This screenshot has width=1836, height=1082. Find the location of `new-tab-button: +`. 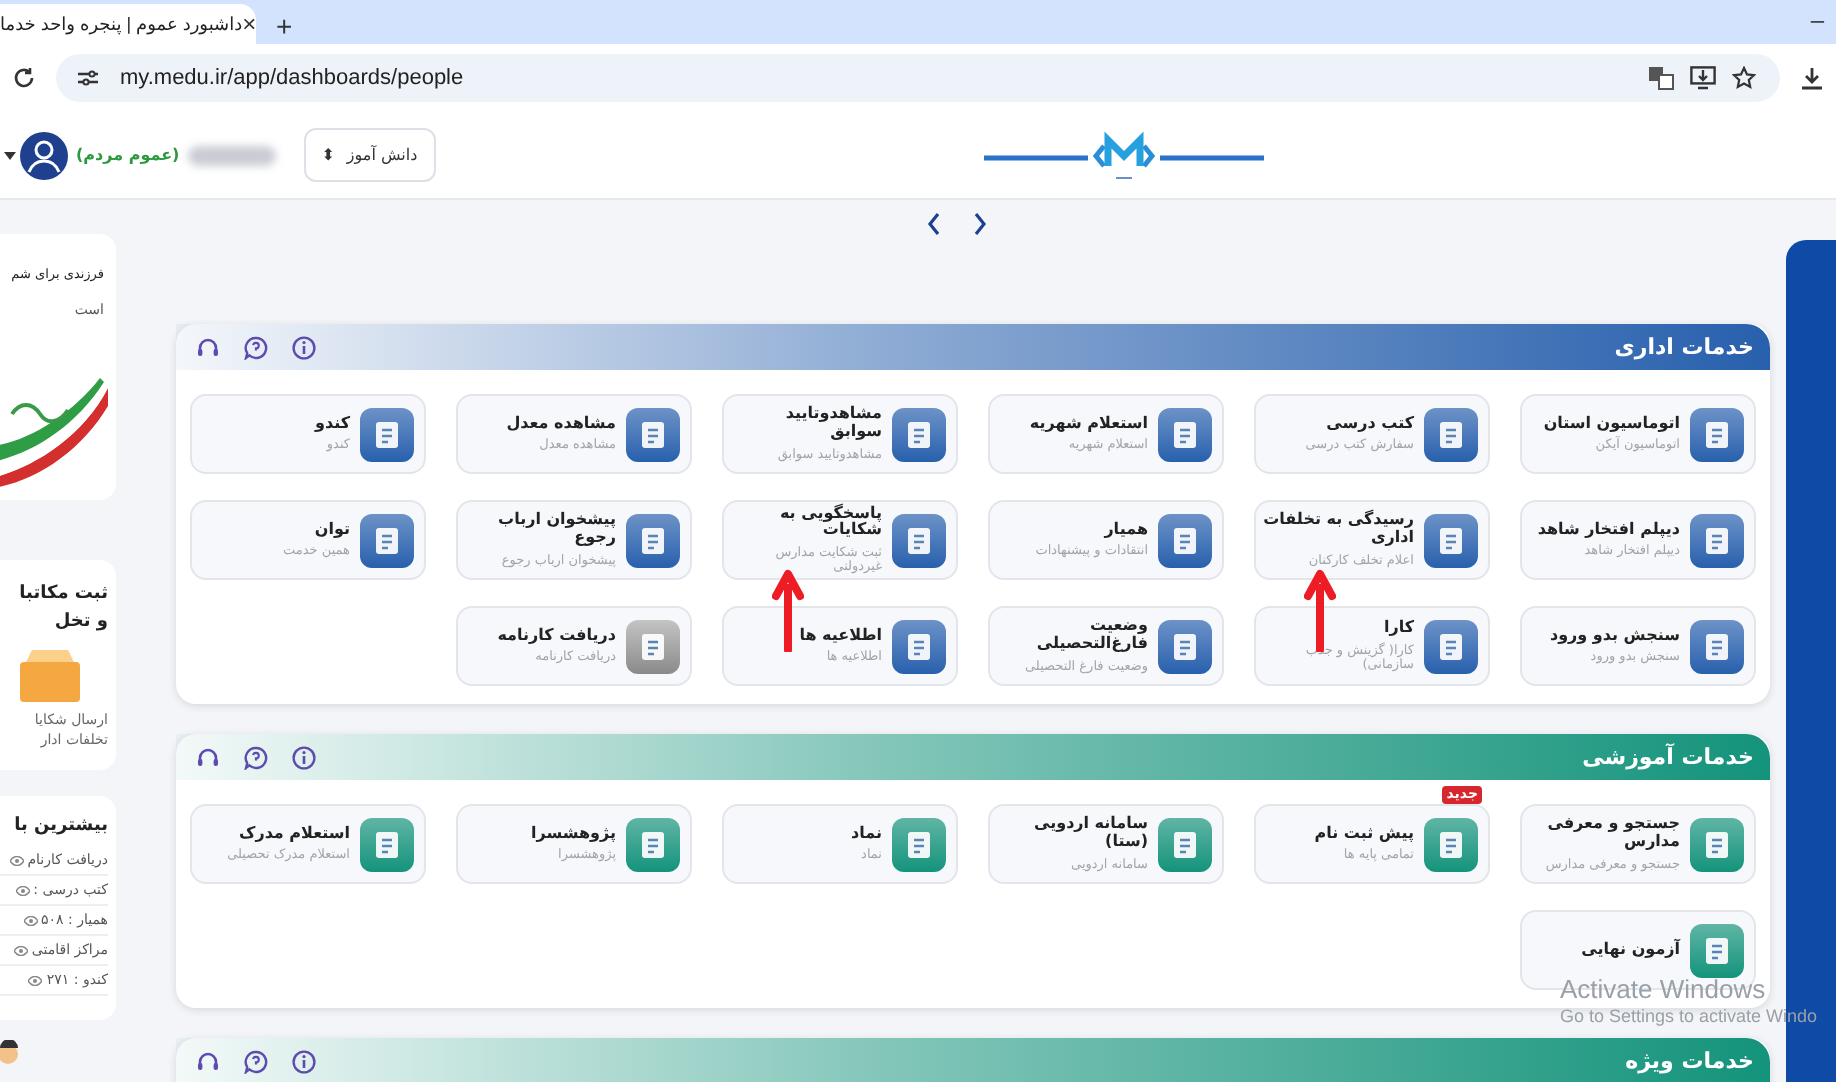

new-tab-button: + is located at coordinates (284, 26).